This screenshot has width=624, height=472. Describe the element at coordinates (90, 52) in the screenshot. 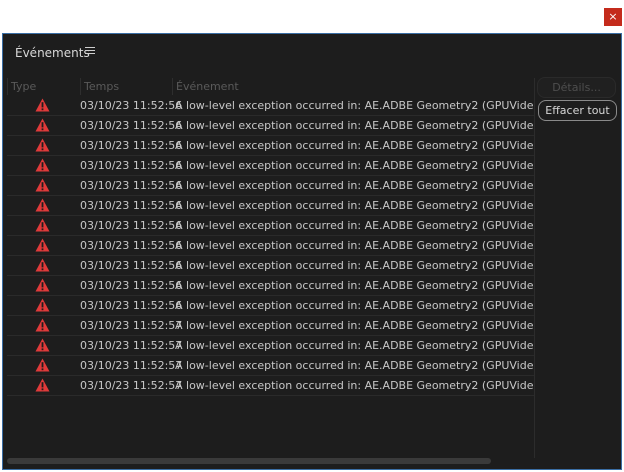

I see `hamburger-menu-icon` at that location.